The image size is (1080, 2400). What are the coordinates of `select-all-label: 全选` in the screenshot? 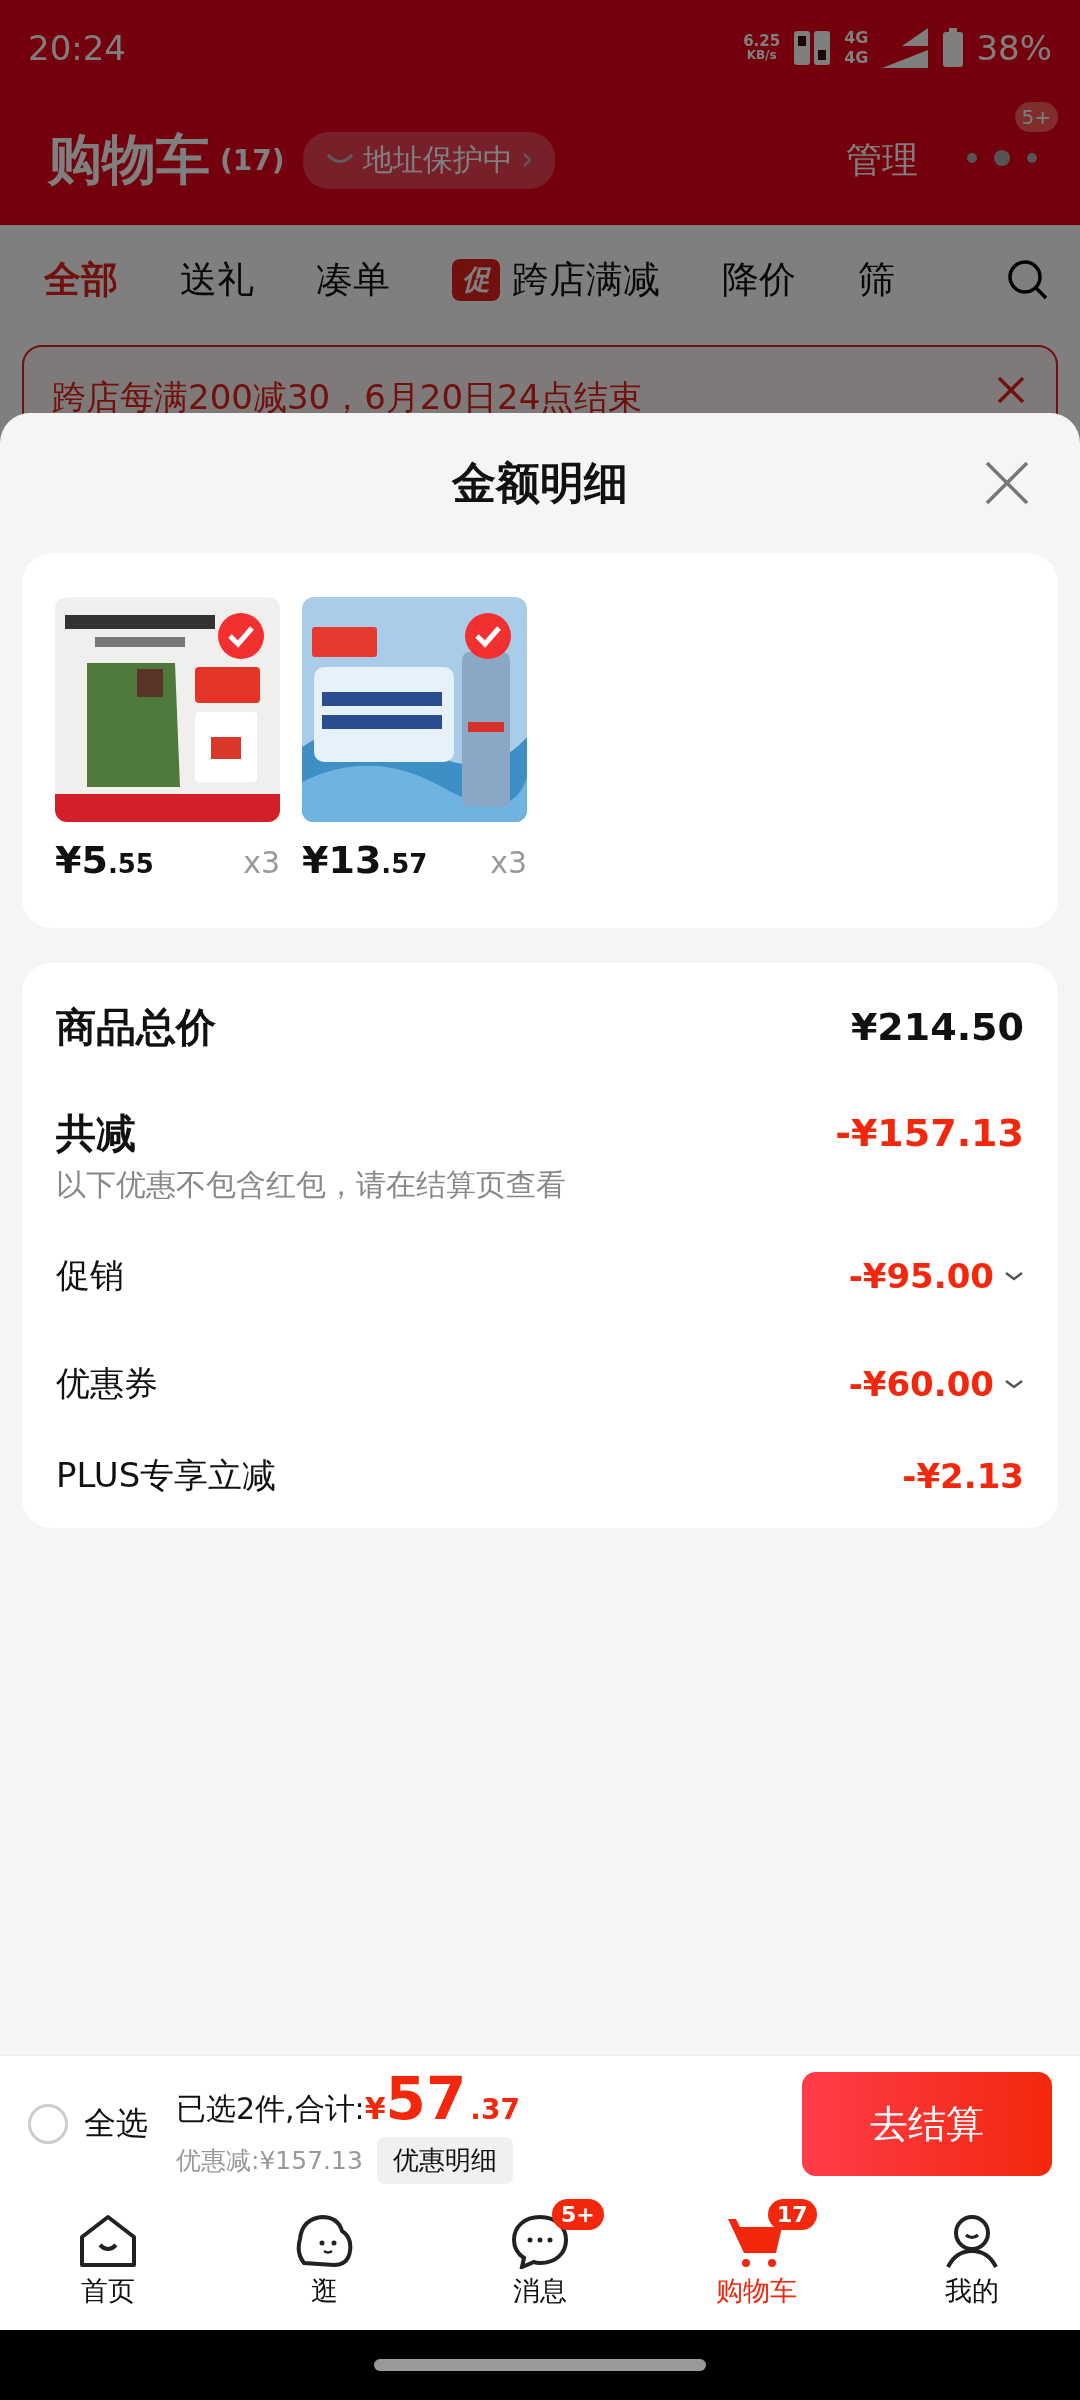 It's located at (116, 2124).